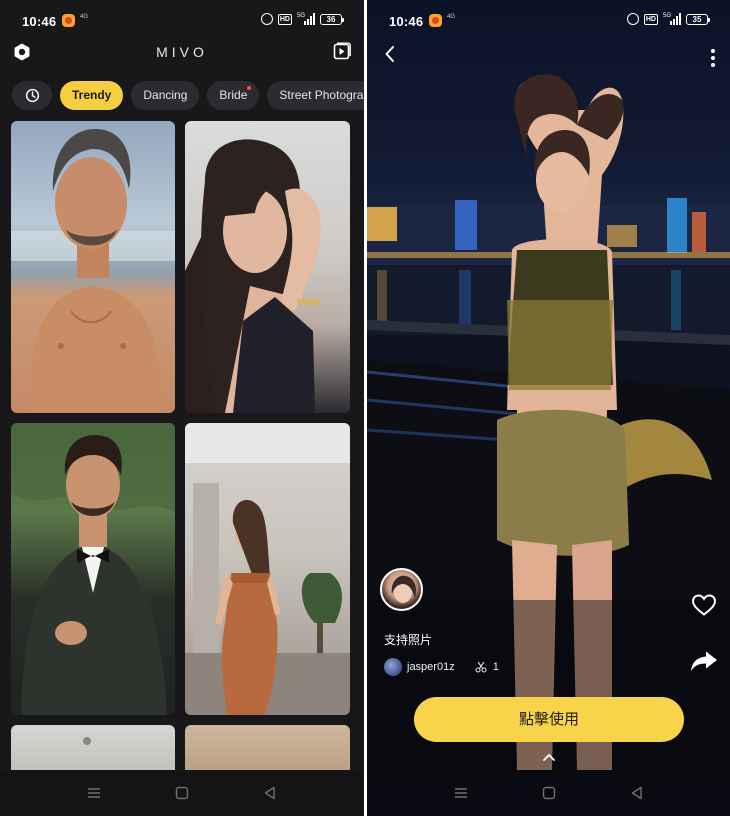 The width and height of the screenshot is (730, 816). I want to click on category-tabs: Trendy Dancing Bride Street Photograp, so click(188, 96).